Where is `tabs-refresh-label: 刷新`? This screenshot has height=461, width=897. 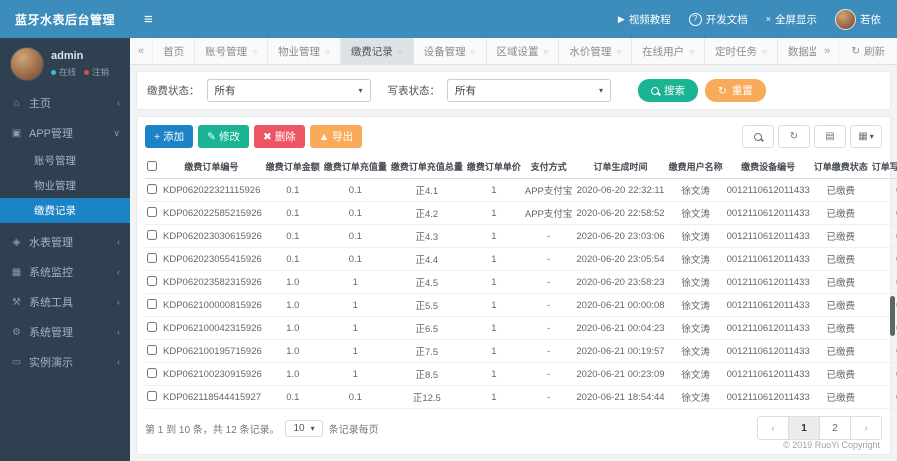 tabs-refresh-label: 刷新 is located at coordinates (874, 51).